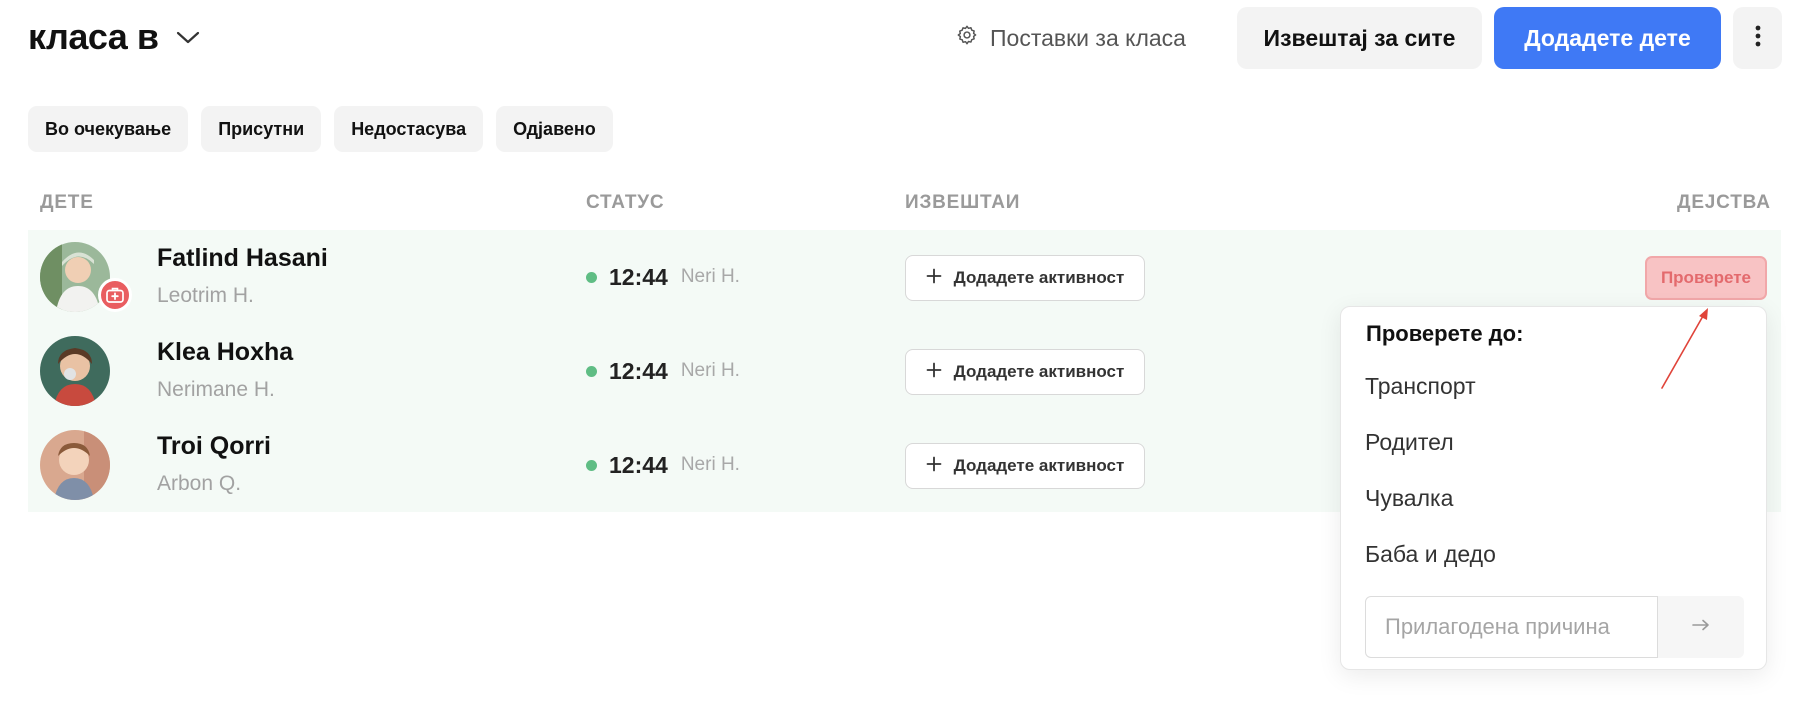  Describe the element at coordinates (108, 129) in the screenshot. I see `filter-expected: Во очекување` at that location.